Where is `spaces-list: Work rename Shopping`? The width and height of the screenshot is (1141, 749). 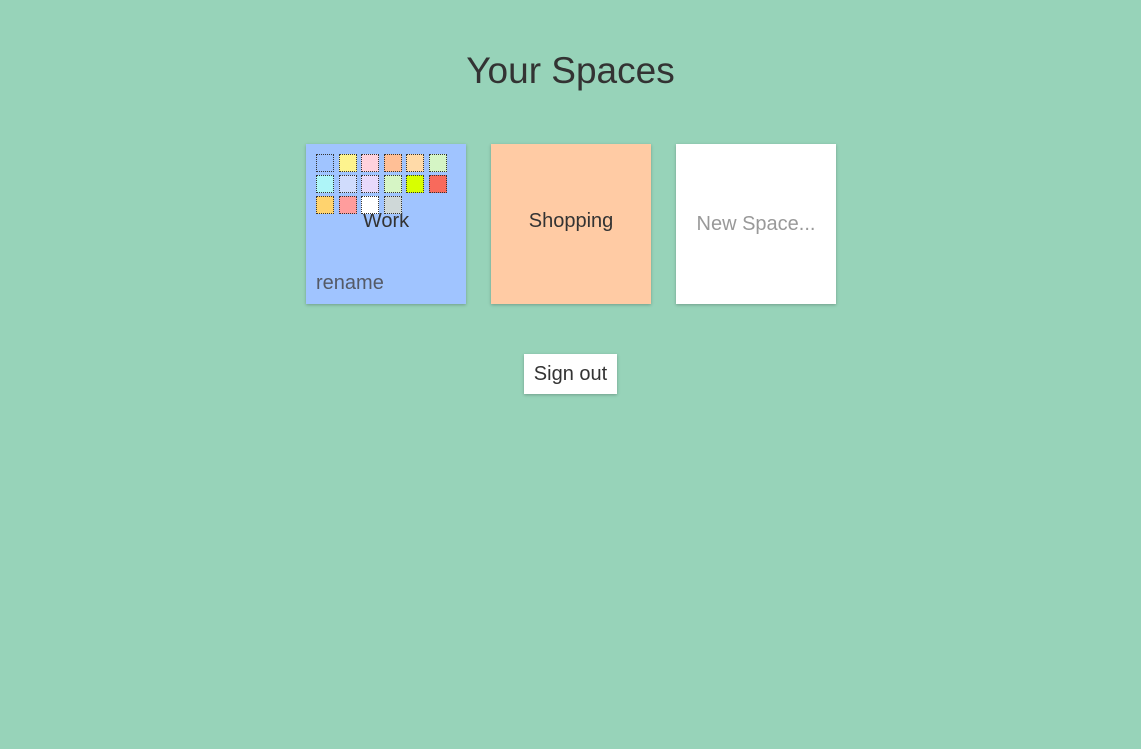 spaces-list: Work rename Shopping is located at coordinates (571, 224).